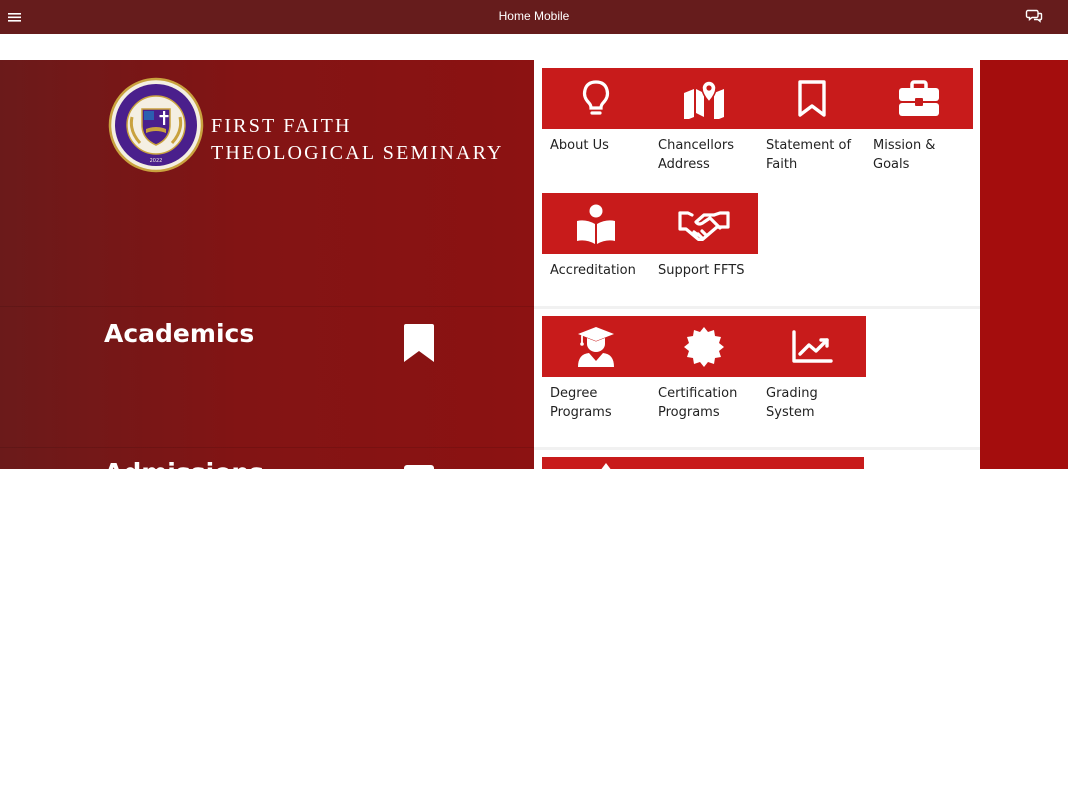 The width and height of the screenshot is (1068, 800). What do you see at coordinates (281, 126) in the screenshot?
I see `logo-title-line1: FIRST FAITH` at bounding box center [281, 126].